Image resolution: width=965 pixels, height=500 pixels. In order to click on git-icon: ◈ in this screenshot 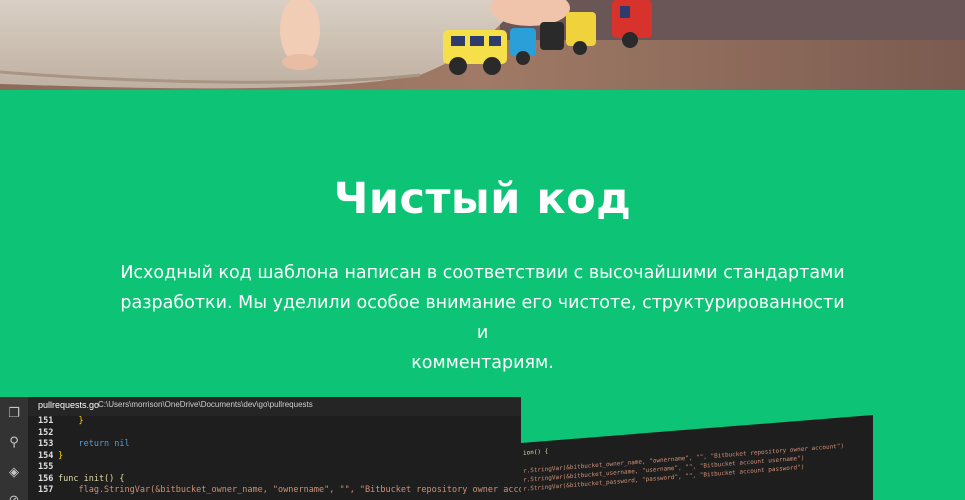, I will do `click(14, 472)`.